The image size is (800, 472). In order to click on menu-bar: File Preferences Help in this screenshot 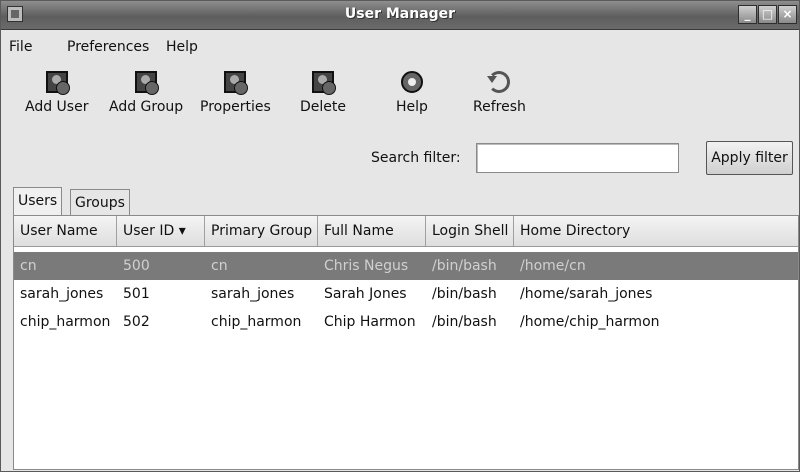, I will do `click(400, 45)`.